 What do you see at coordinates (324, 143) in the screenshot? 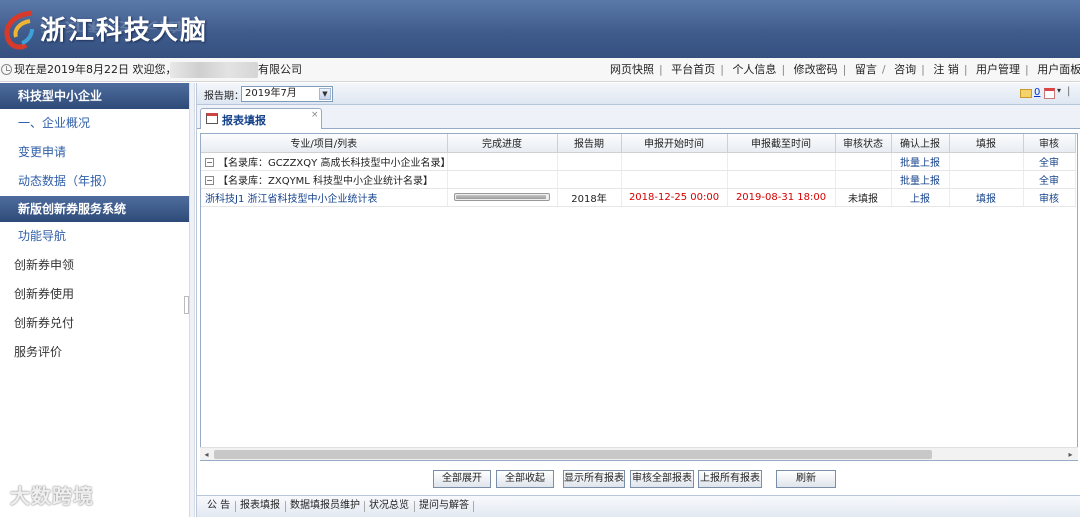
I see `col-header-item: 专业/项目/列表` at bounding box center [324, 143].